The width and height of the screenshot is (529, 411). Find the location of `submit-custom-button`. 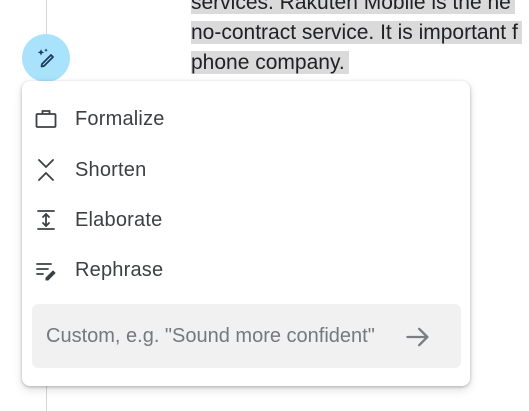

submit-custom-button is located at coordinates (418, 337).